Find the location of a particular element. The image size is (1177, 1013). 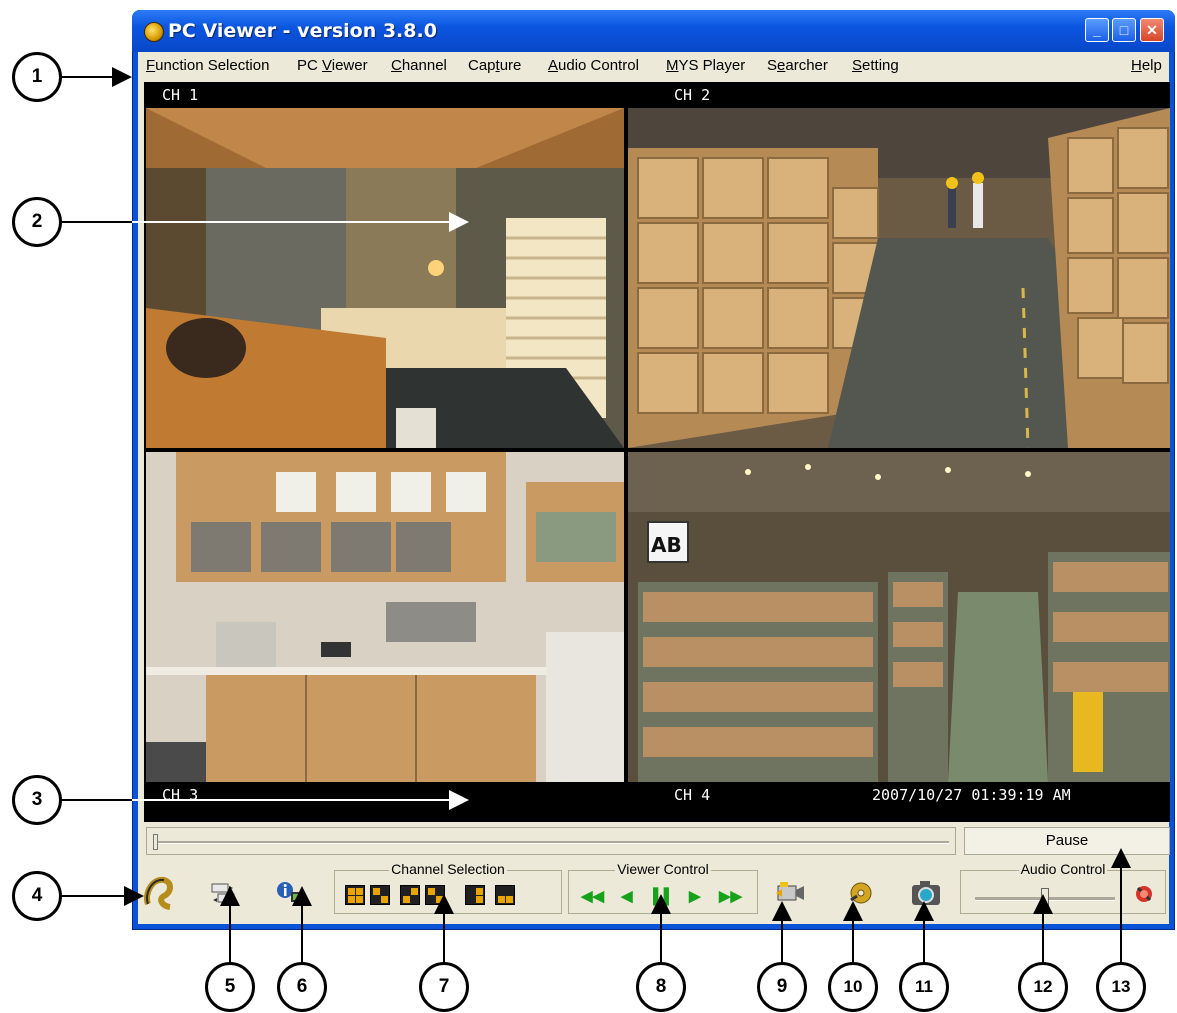

callout-6: 6 is located at coordinates (302, 987).